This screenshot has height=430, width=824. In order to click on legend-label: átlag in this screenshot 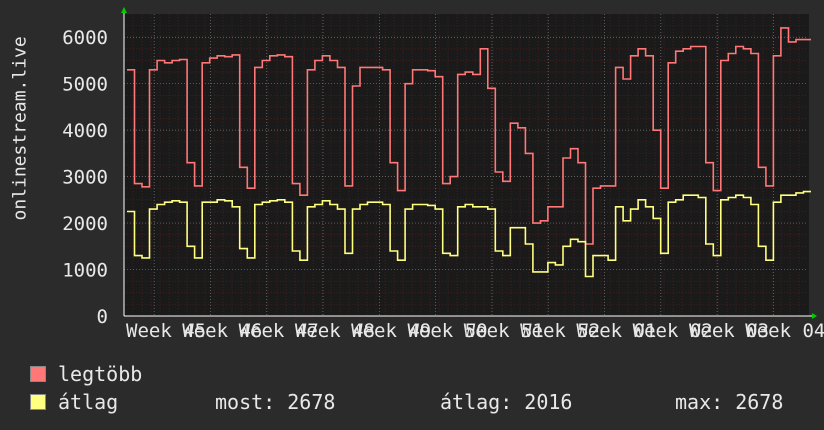, I will do `click(88, 402)`.